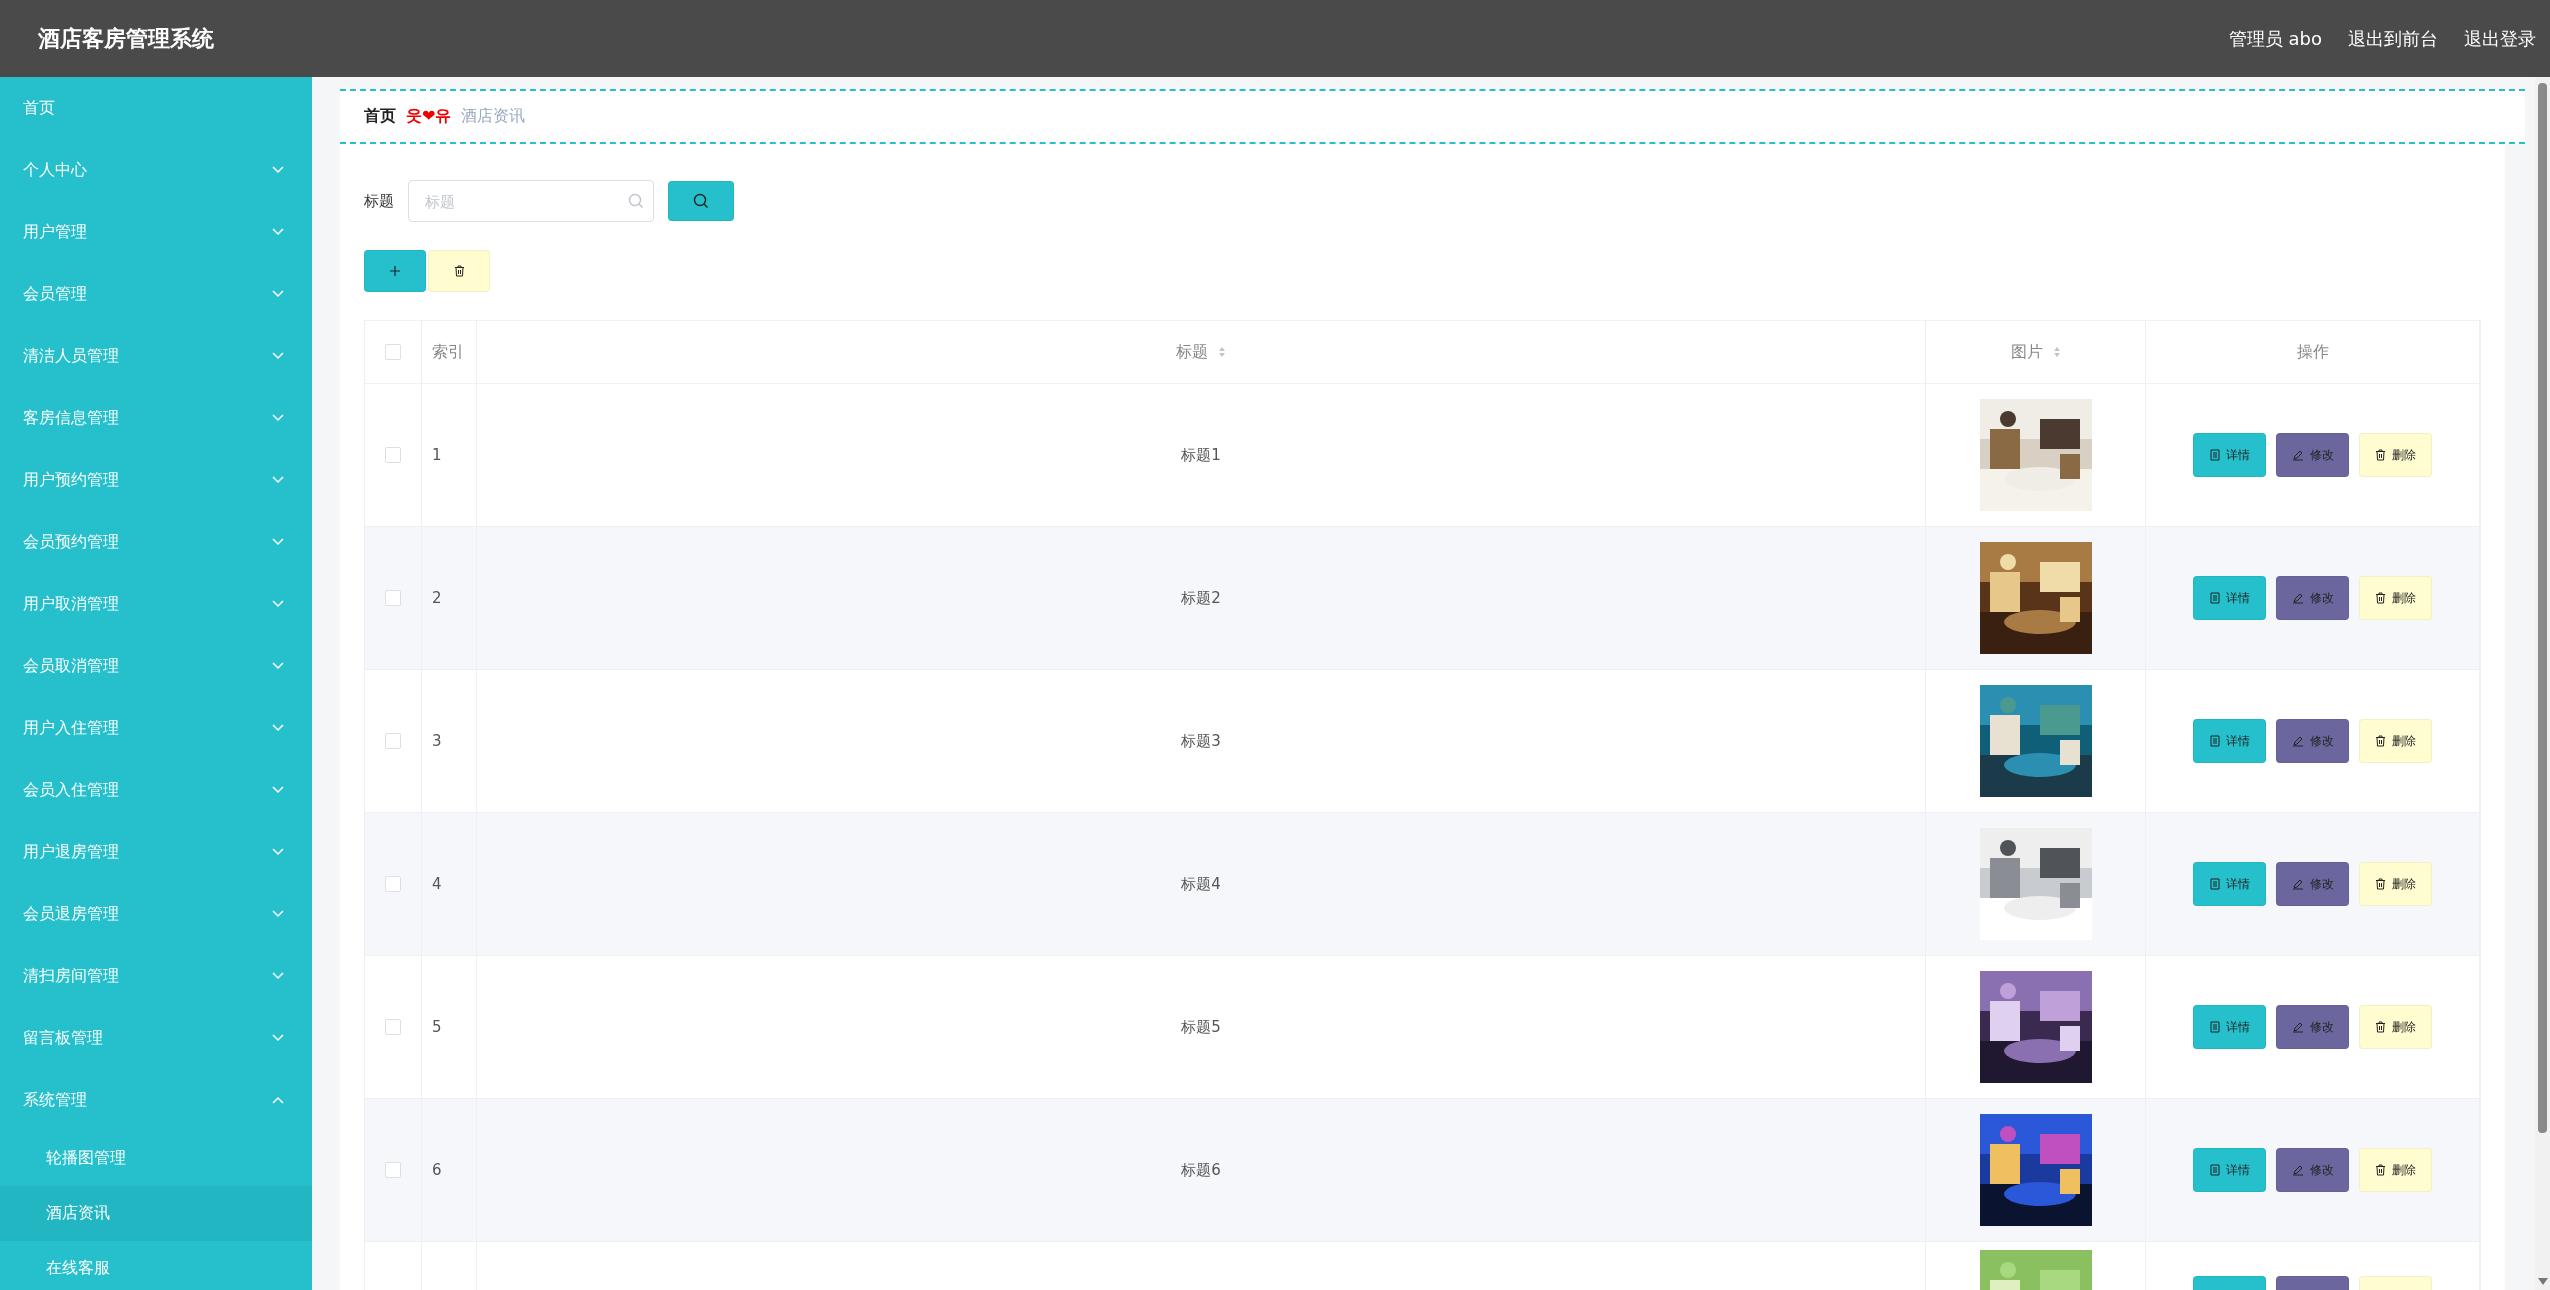 This screenshot has height=1290, width=2550. What do you see at coordinates (156, 852) in the screenshot?
I see `sidebar-item: 用户退房管理` at bounding box center [156, 852].